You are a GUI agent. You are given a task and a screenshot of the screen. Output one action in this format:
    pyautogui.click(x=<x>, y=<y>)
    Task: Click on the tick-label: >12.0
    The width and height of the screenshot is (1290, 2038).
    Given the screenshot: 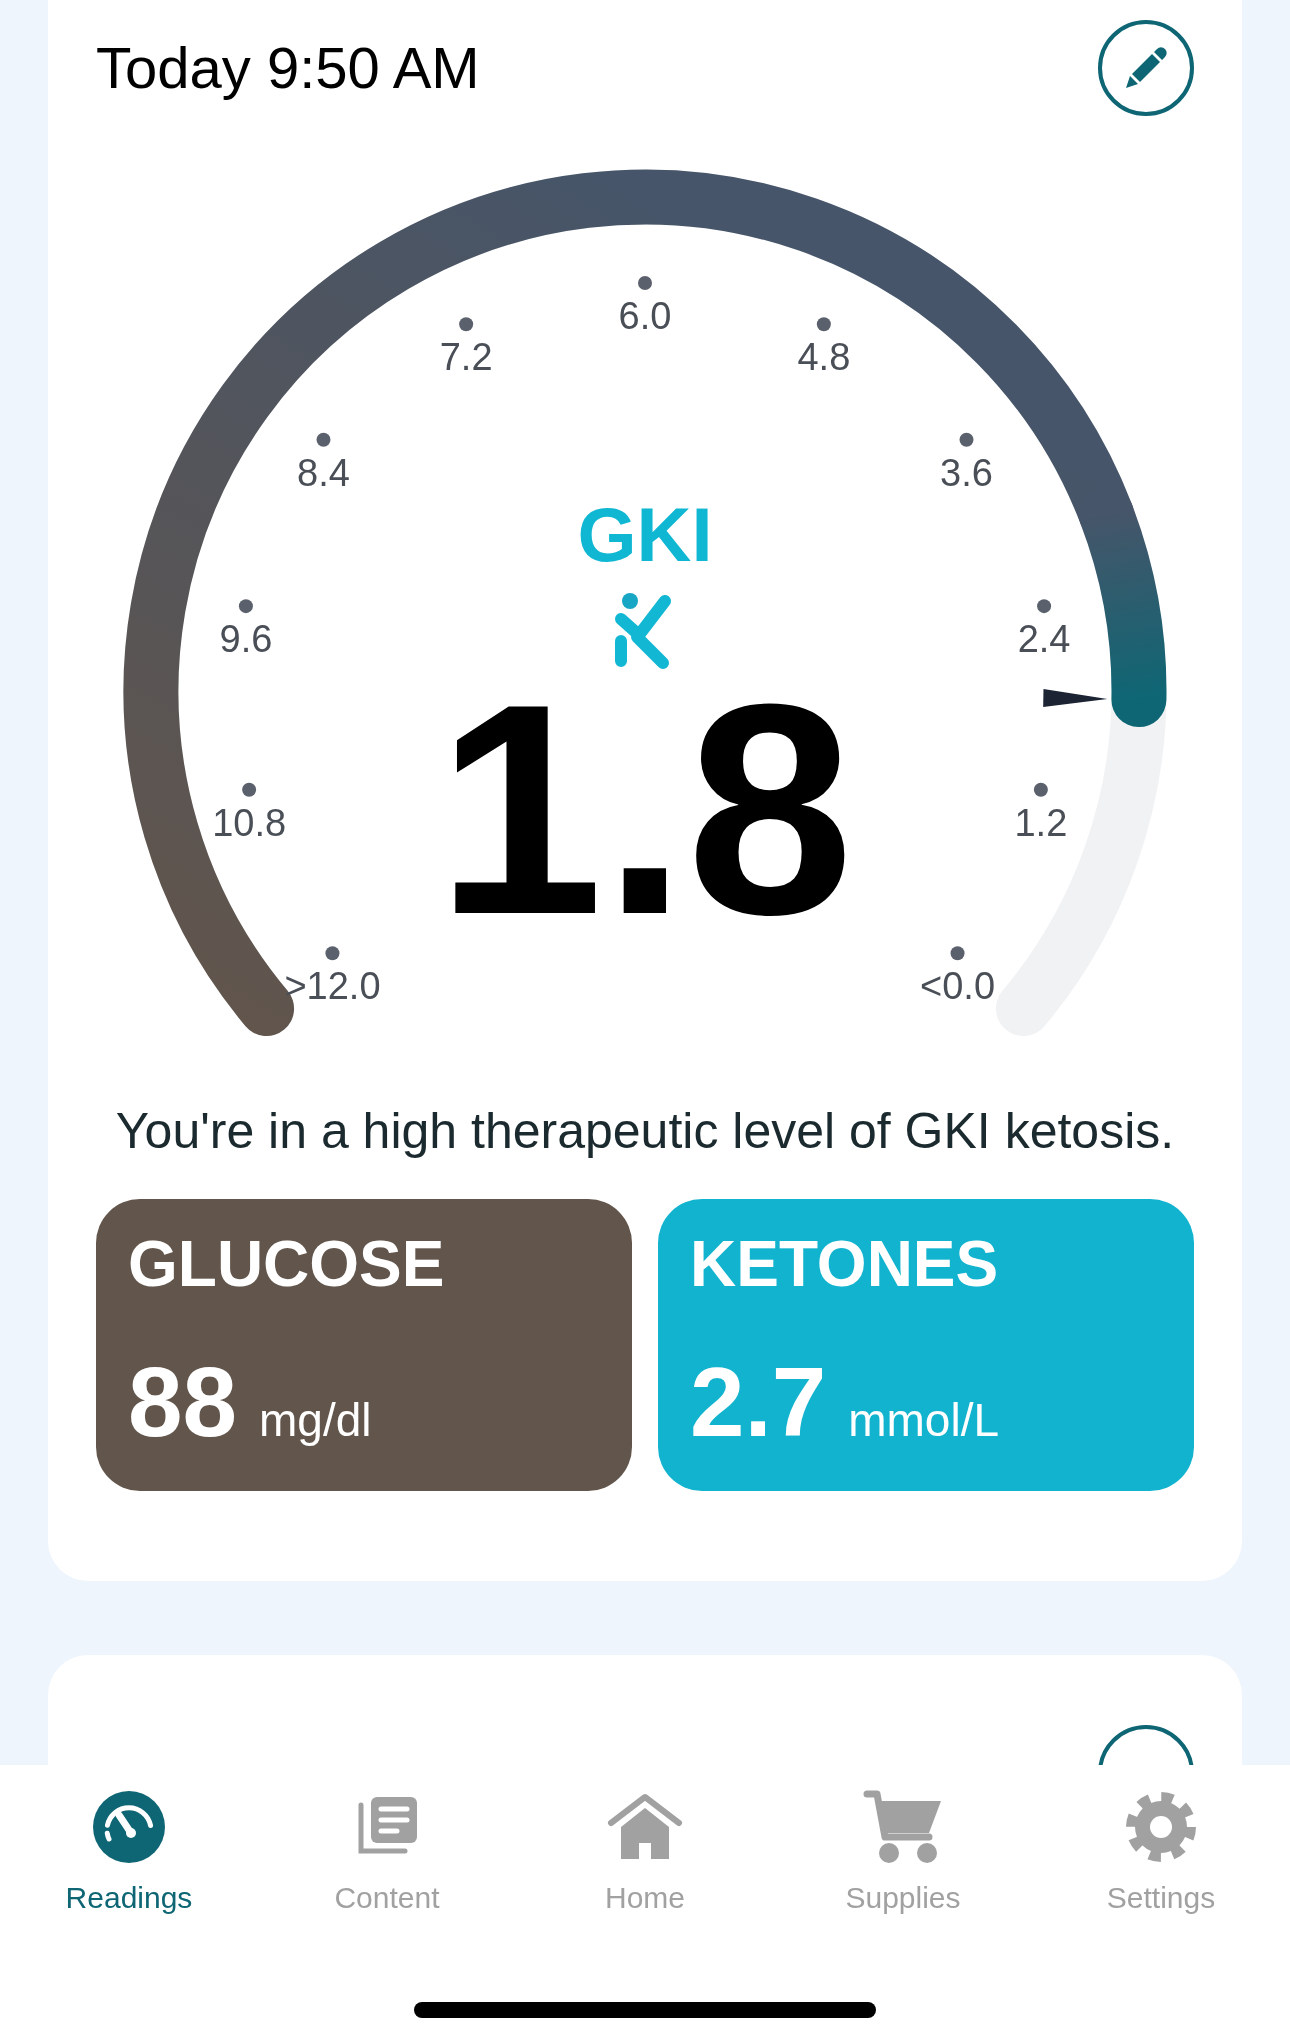 What is the action you would take?
    pyautogui.click(x=332, y=986)
    